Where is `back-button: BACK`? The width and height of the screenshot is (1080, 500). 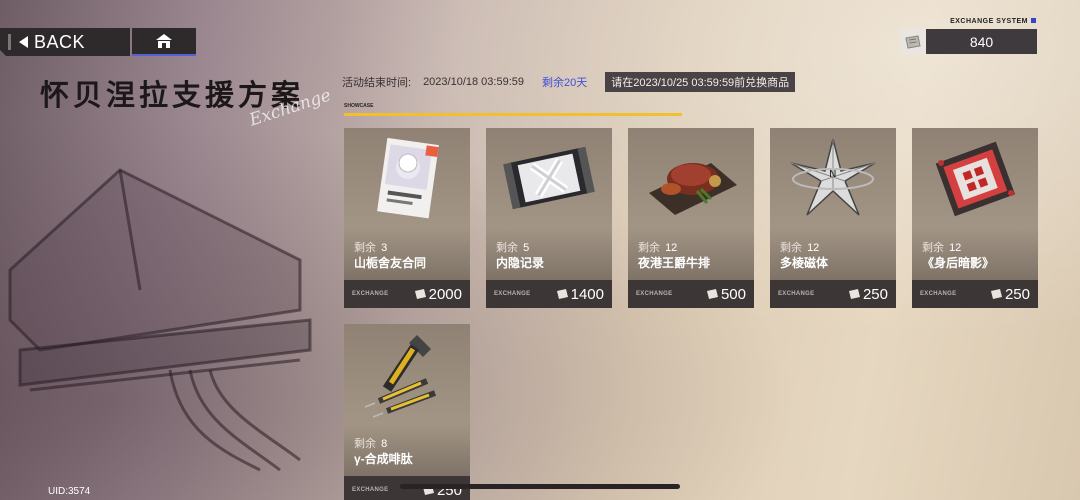 back-button: BACK is located at coordinates (65, 42).